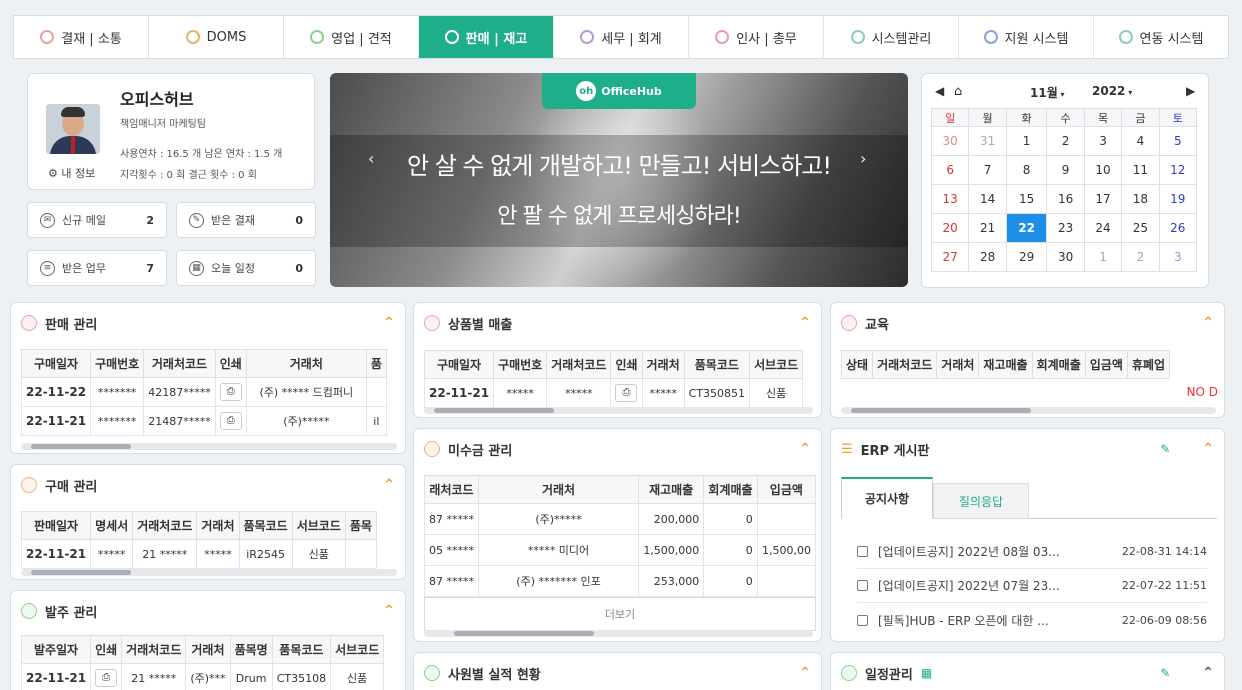 The width and height of the screenshot is (1242, 690). What do you see at coordinates (97, 268) in the screenshot?
I see `received-task-button: ≡ 받은 업무 7` at bounding box center [97, 268].